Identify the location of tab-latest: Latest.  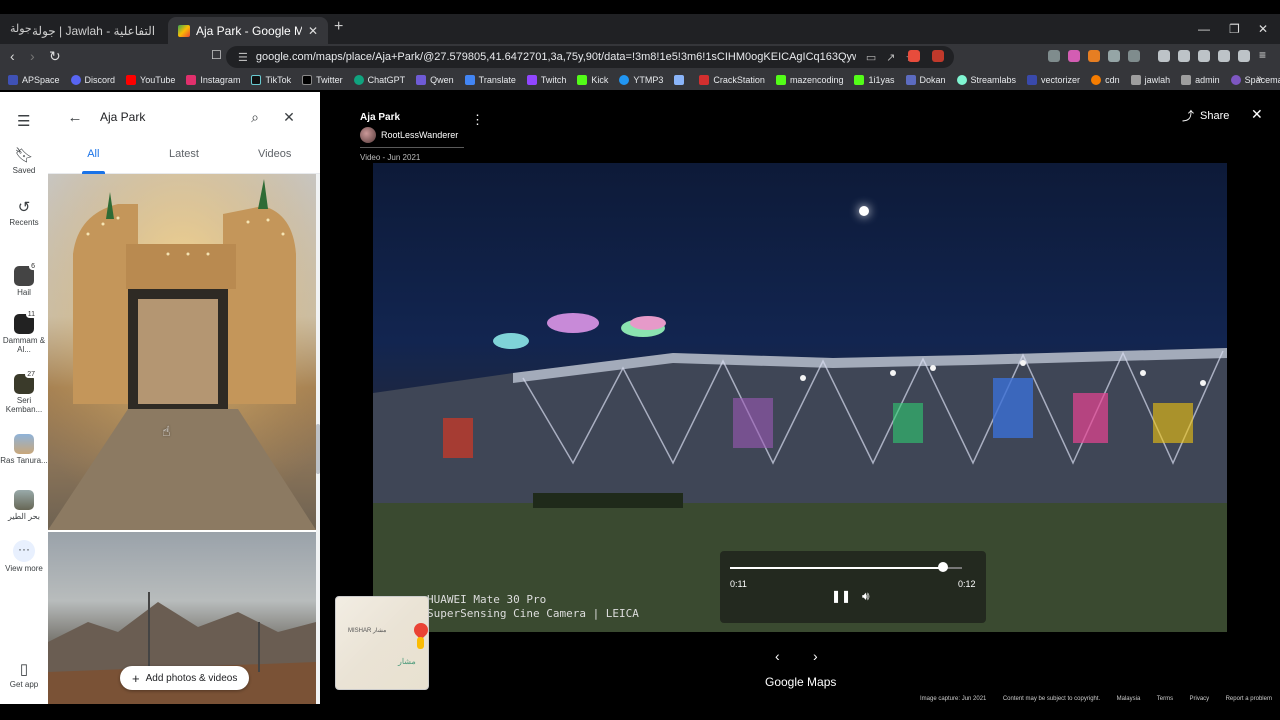
(184, 160).